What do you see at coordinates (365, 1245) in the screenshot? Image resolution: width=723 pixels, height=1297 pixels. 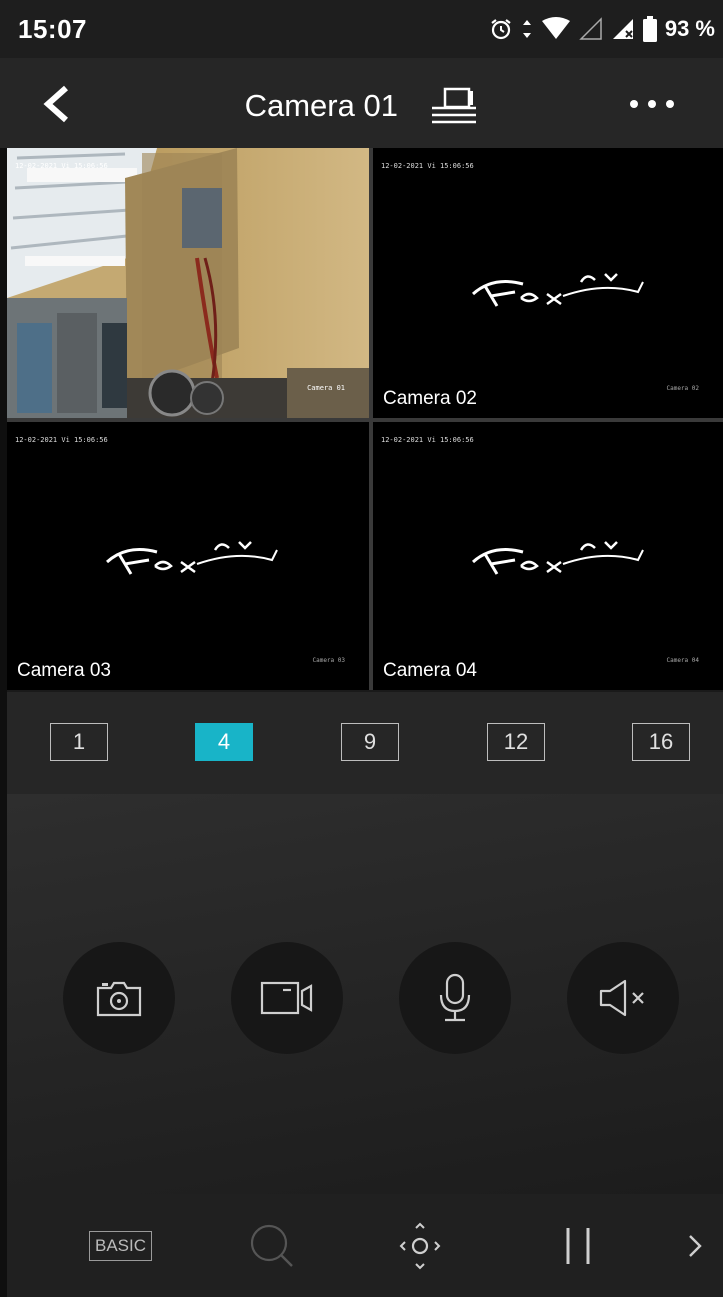 I see `bottom-toolbar: BASIC` at bounding box center [365, 1245].